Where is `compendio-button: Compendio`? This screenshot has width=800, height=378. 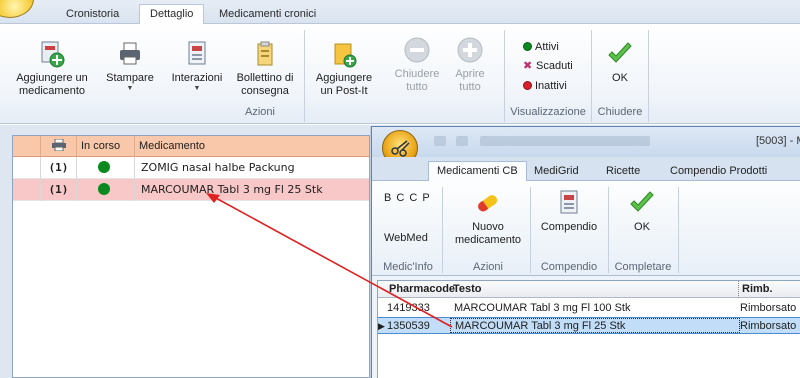
compendio-button: Compendio is located at coordinates (569, 211).